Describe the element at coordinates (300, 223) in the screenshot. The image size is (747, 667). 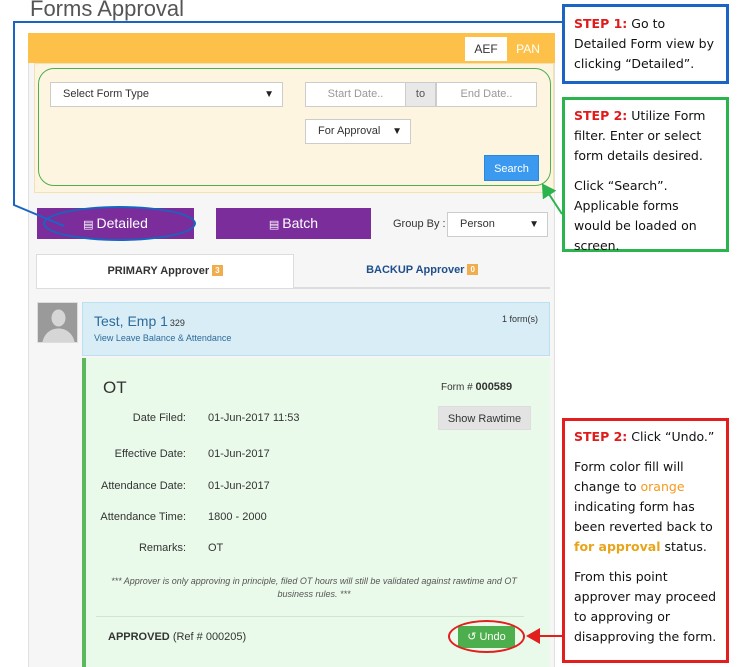
I see `batch-label: Batch` at that location.